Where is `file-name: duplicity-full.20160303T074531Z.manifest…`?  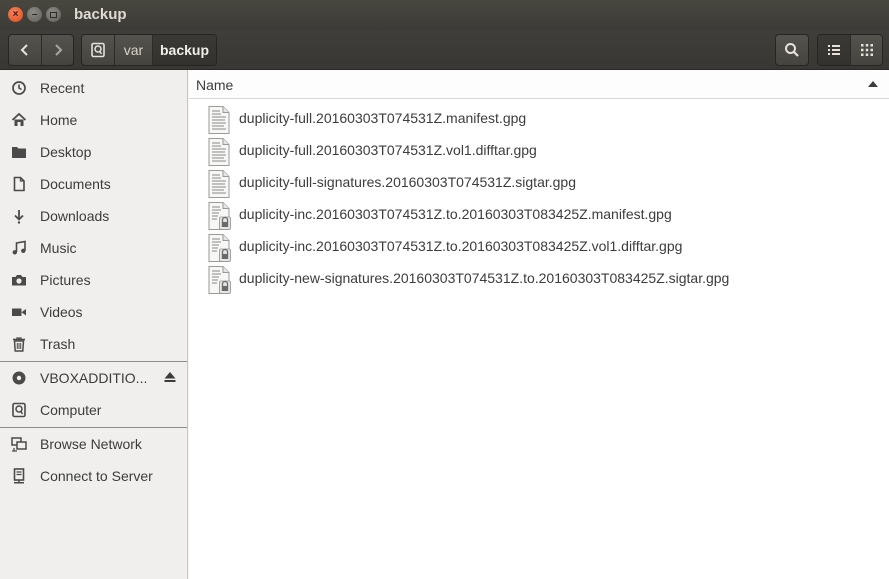
file-name: duplicity-full.20160303T074531Z.manifest… is located at coordinates (383, 118).